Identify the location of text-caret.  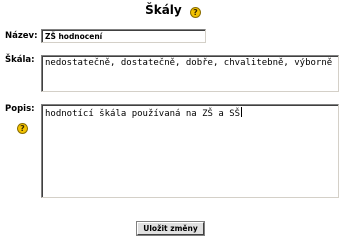
(242, 112).